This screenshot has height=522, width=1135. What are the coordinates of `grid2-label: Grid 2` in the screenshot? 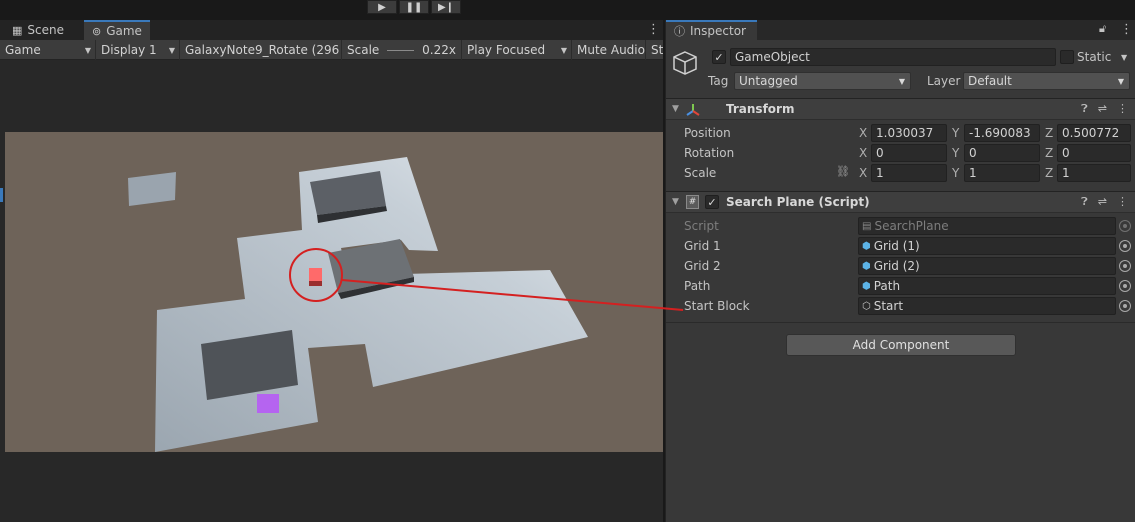 It's located at (702, 266).